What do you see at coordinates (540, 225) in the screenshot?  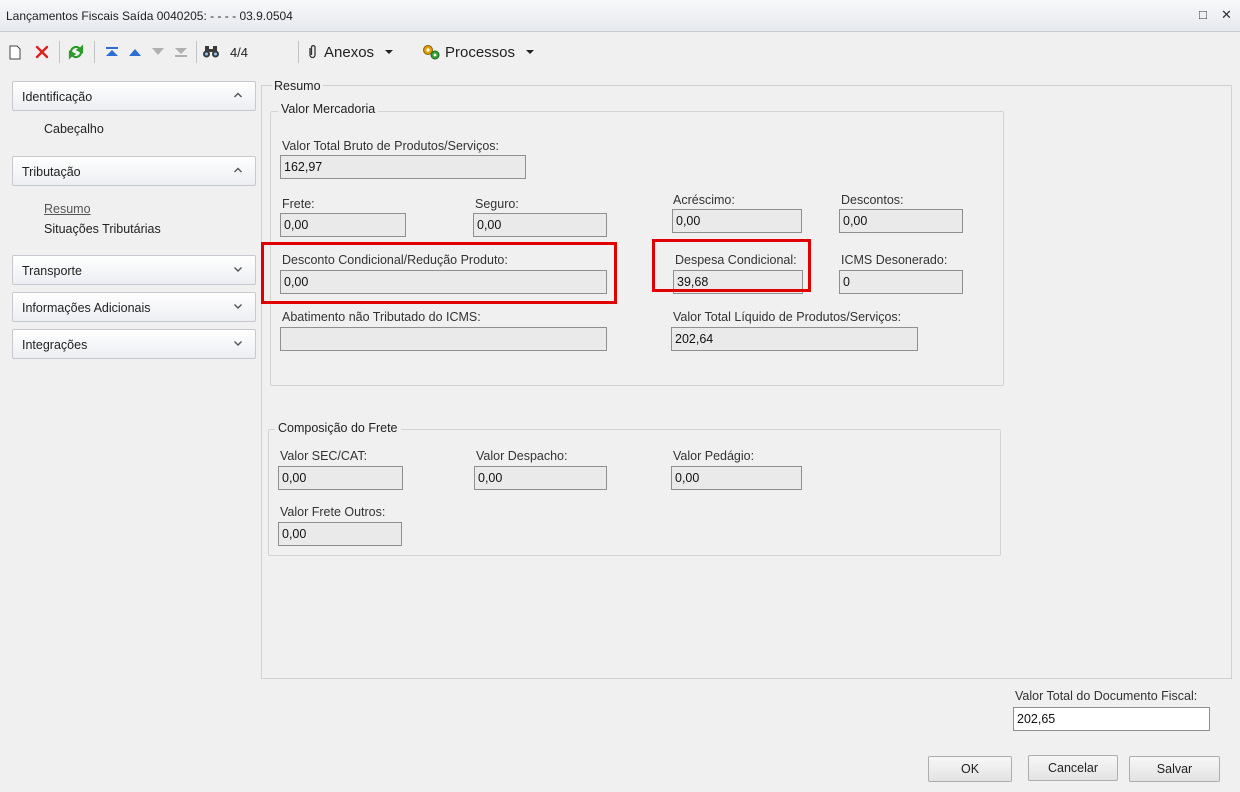 I see `seguro-field: 0,00` at bounding box center [540, 225].